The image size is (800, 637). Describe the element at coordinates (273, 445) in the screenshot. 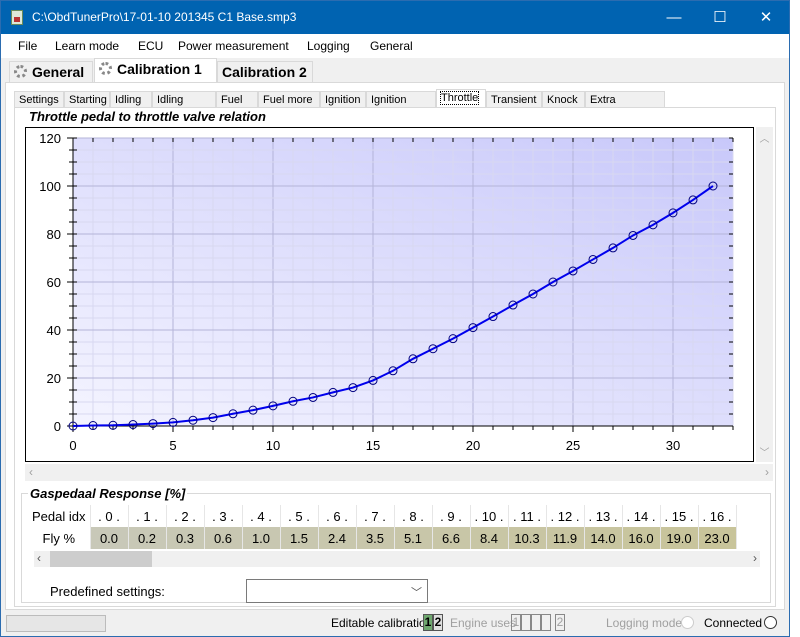

I see `x-tick-label: 10` at that location.